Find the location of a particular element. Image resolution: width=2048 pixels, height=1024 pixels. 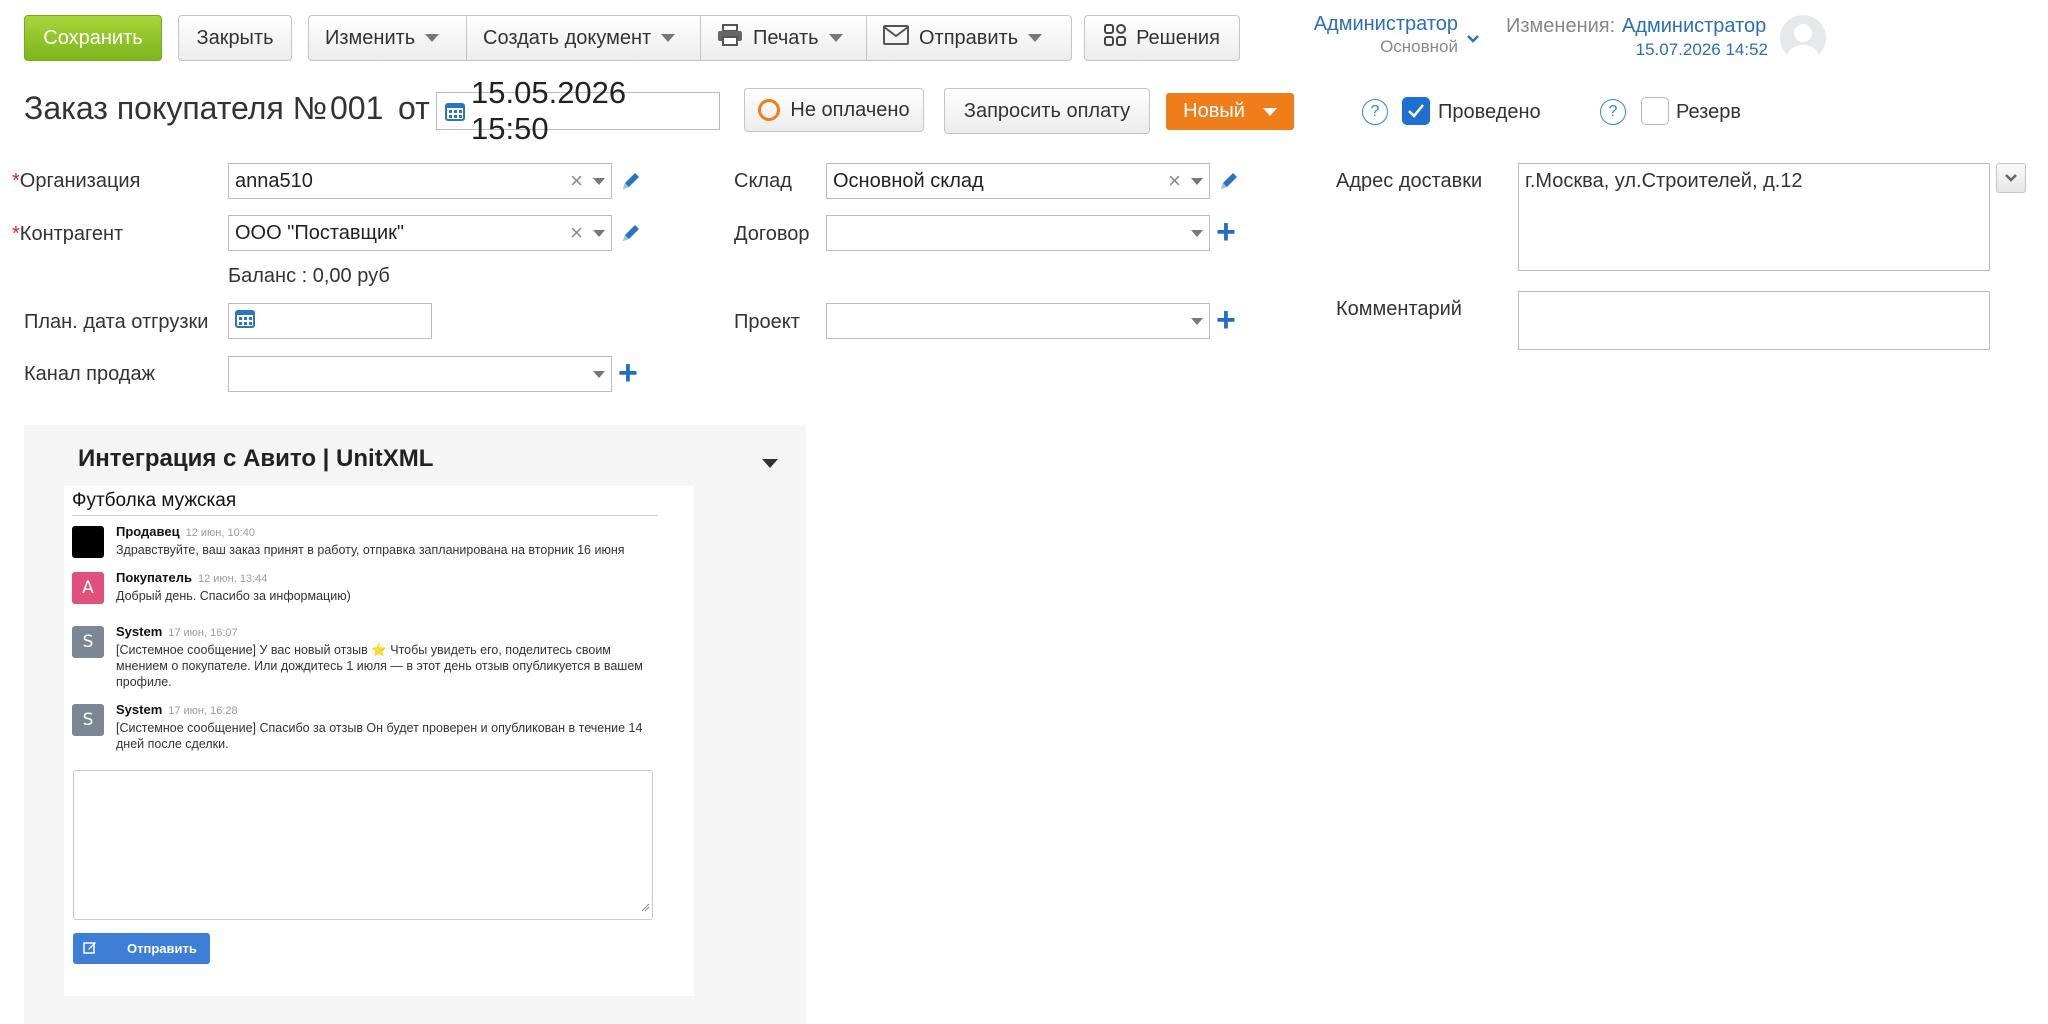

contract-select is located at coordinates (1018, 233).